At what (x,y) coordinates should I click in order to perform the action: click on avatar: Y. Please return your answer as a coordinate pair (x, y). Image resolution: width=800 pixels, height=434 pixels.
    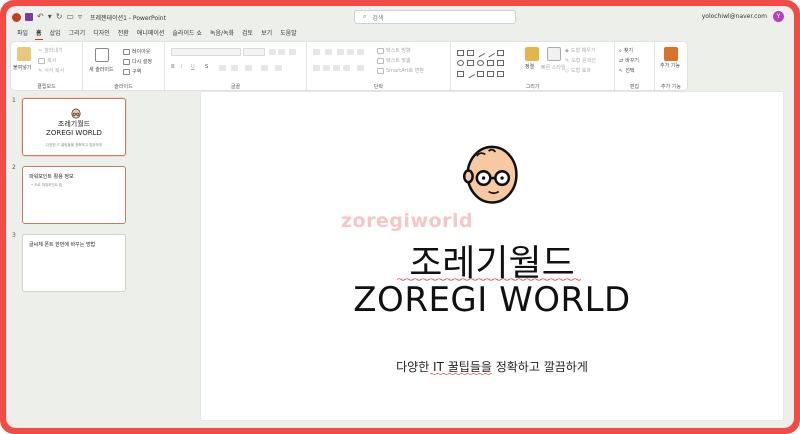
    Looking at the image, I should click on (778, 16).